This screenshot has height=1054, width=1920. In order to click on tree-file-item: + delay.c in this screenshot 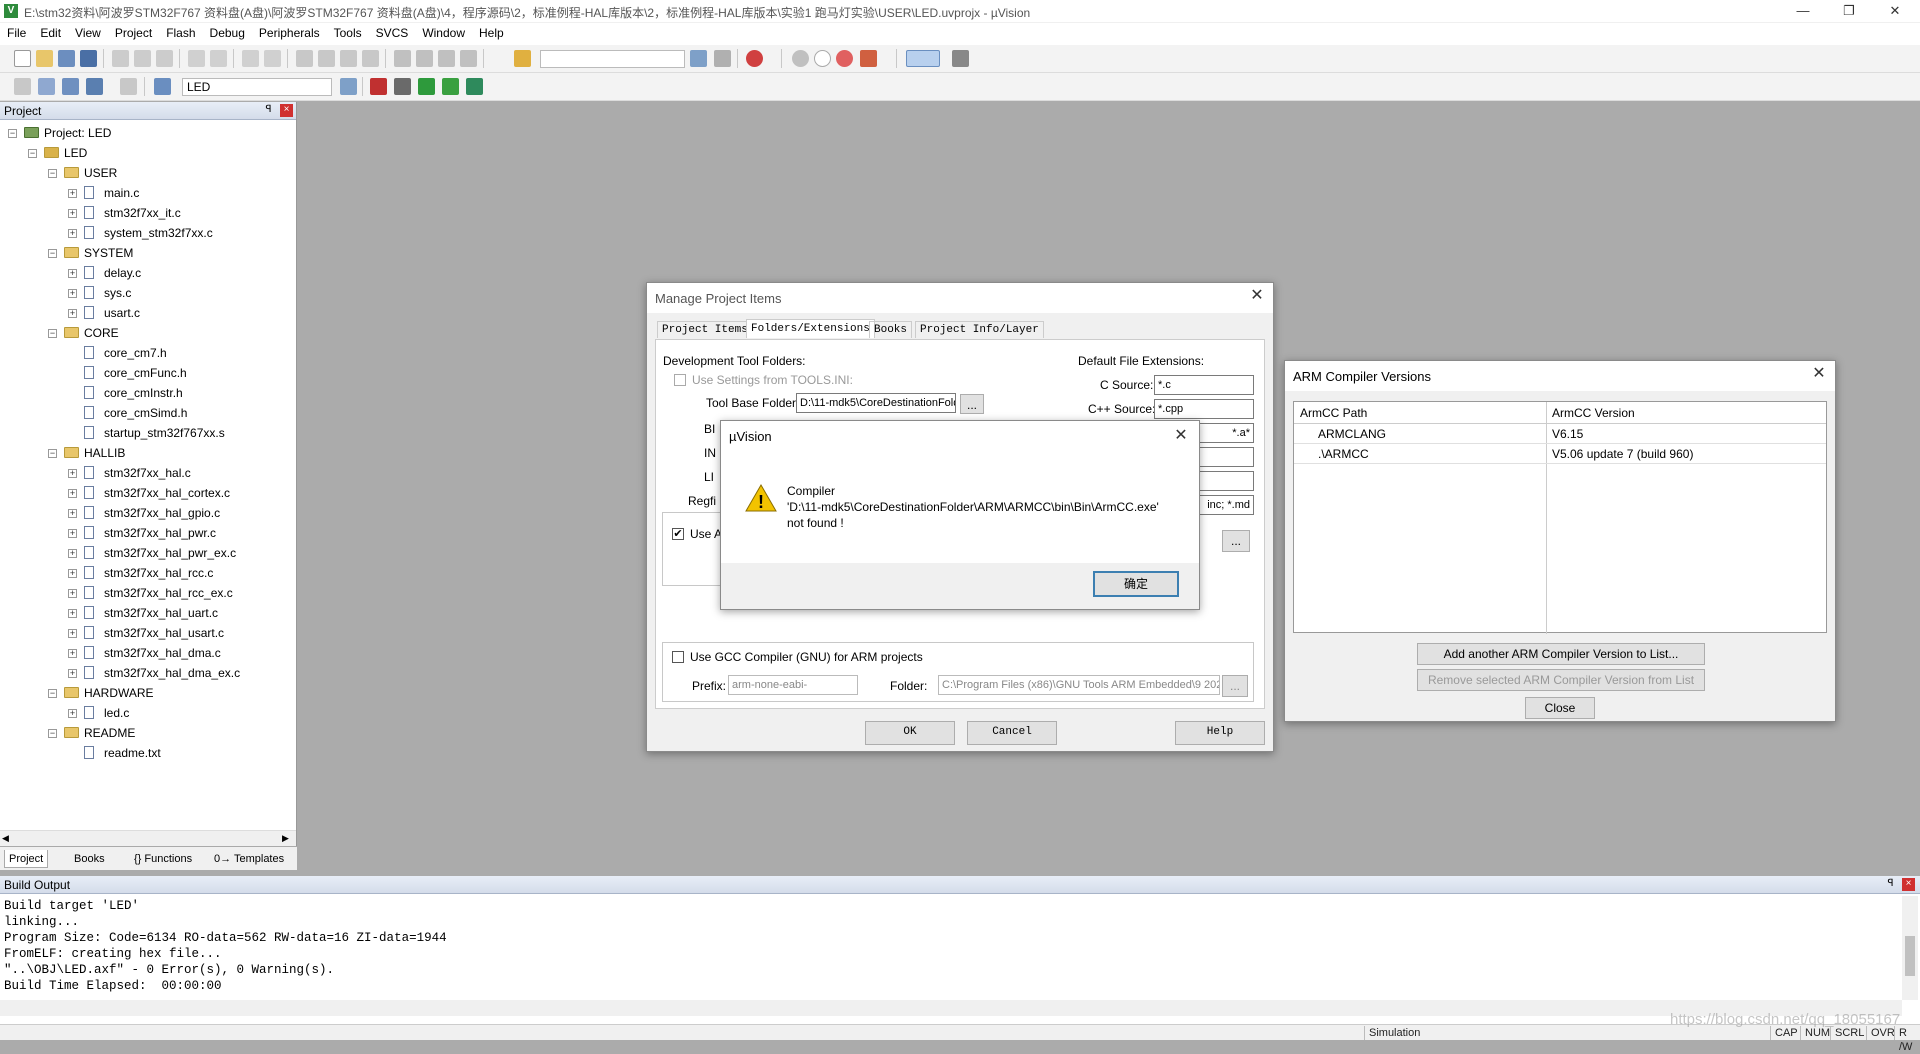, I will do `click(148, 273)`.